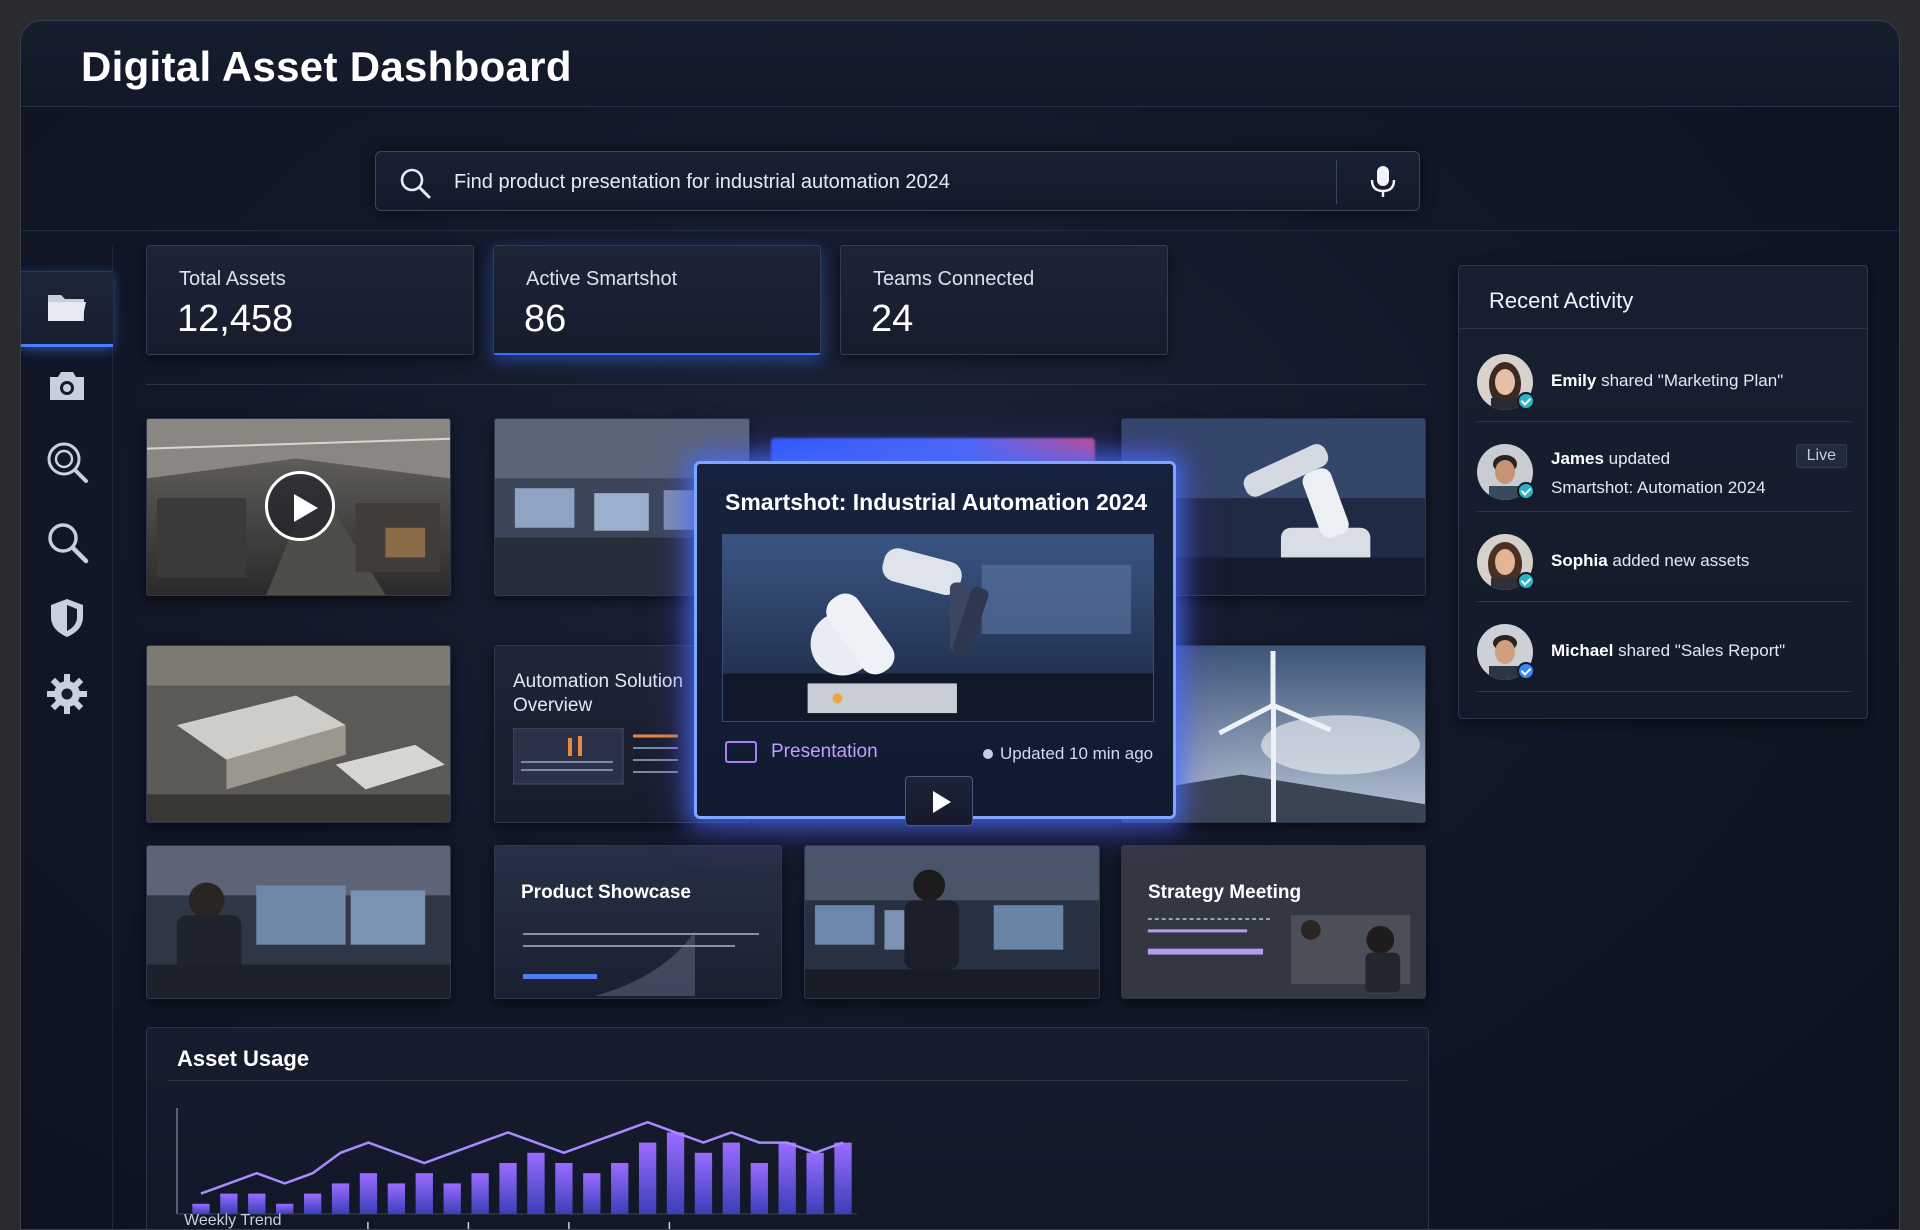 The width and height of the screenshot is (1920, 1230). I want to click on stat-card-active-smartshot: Active Smartshot 86, so click(657, 300).